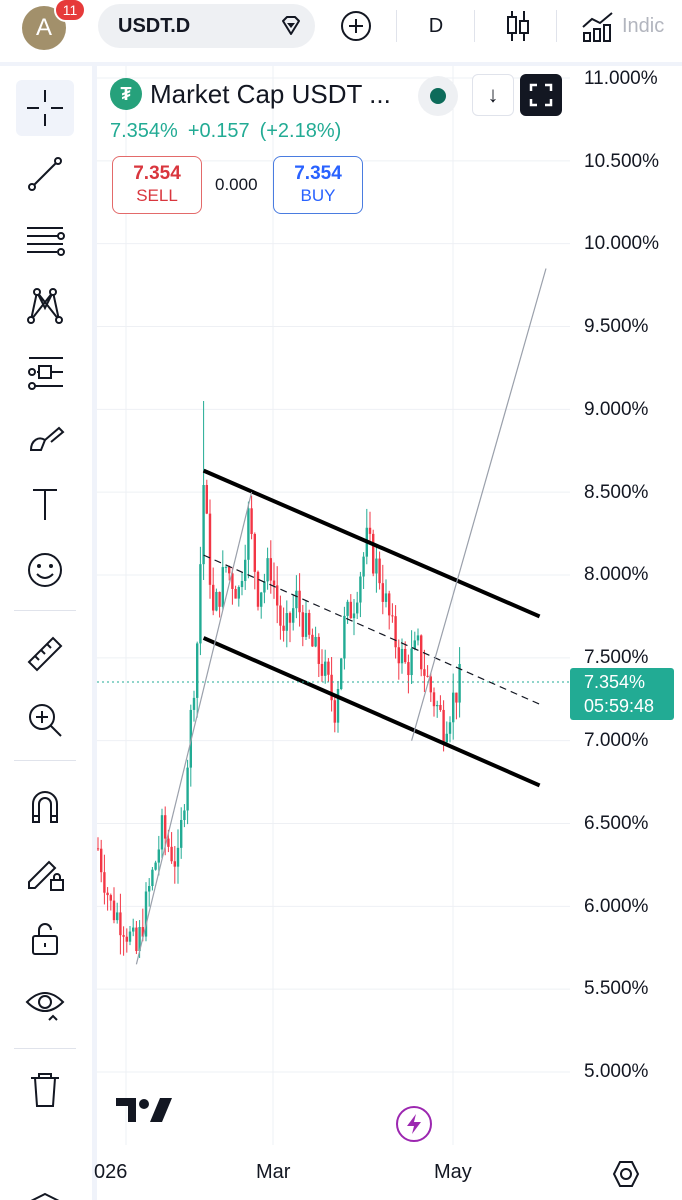 Image resolution: width=682 pixels, height=1200 pixels. Describe the element at coordinates (616, 574) in the screenshot. I see `price-axis-label: 8.000%` at that location.